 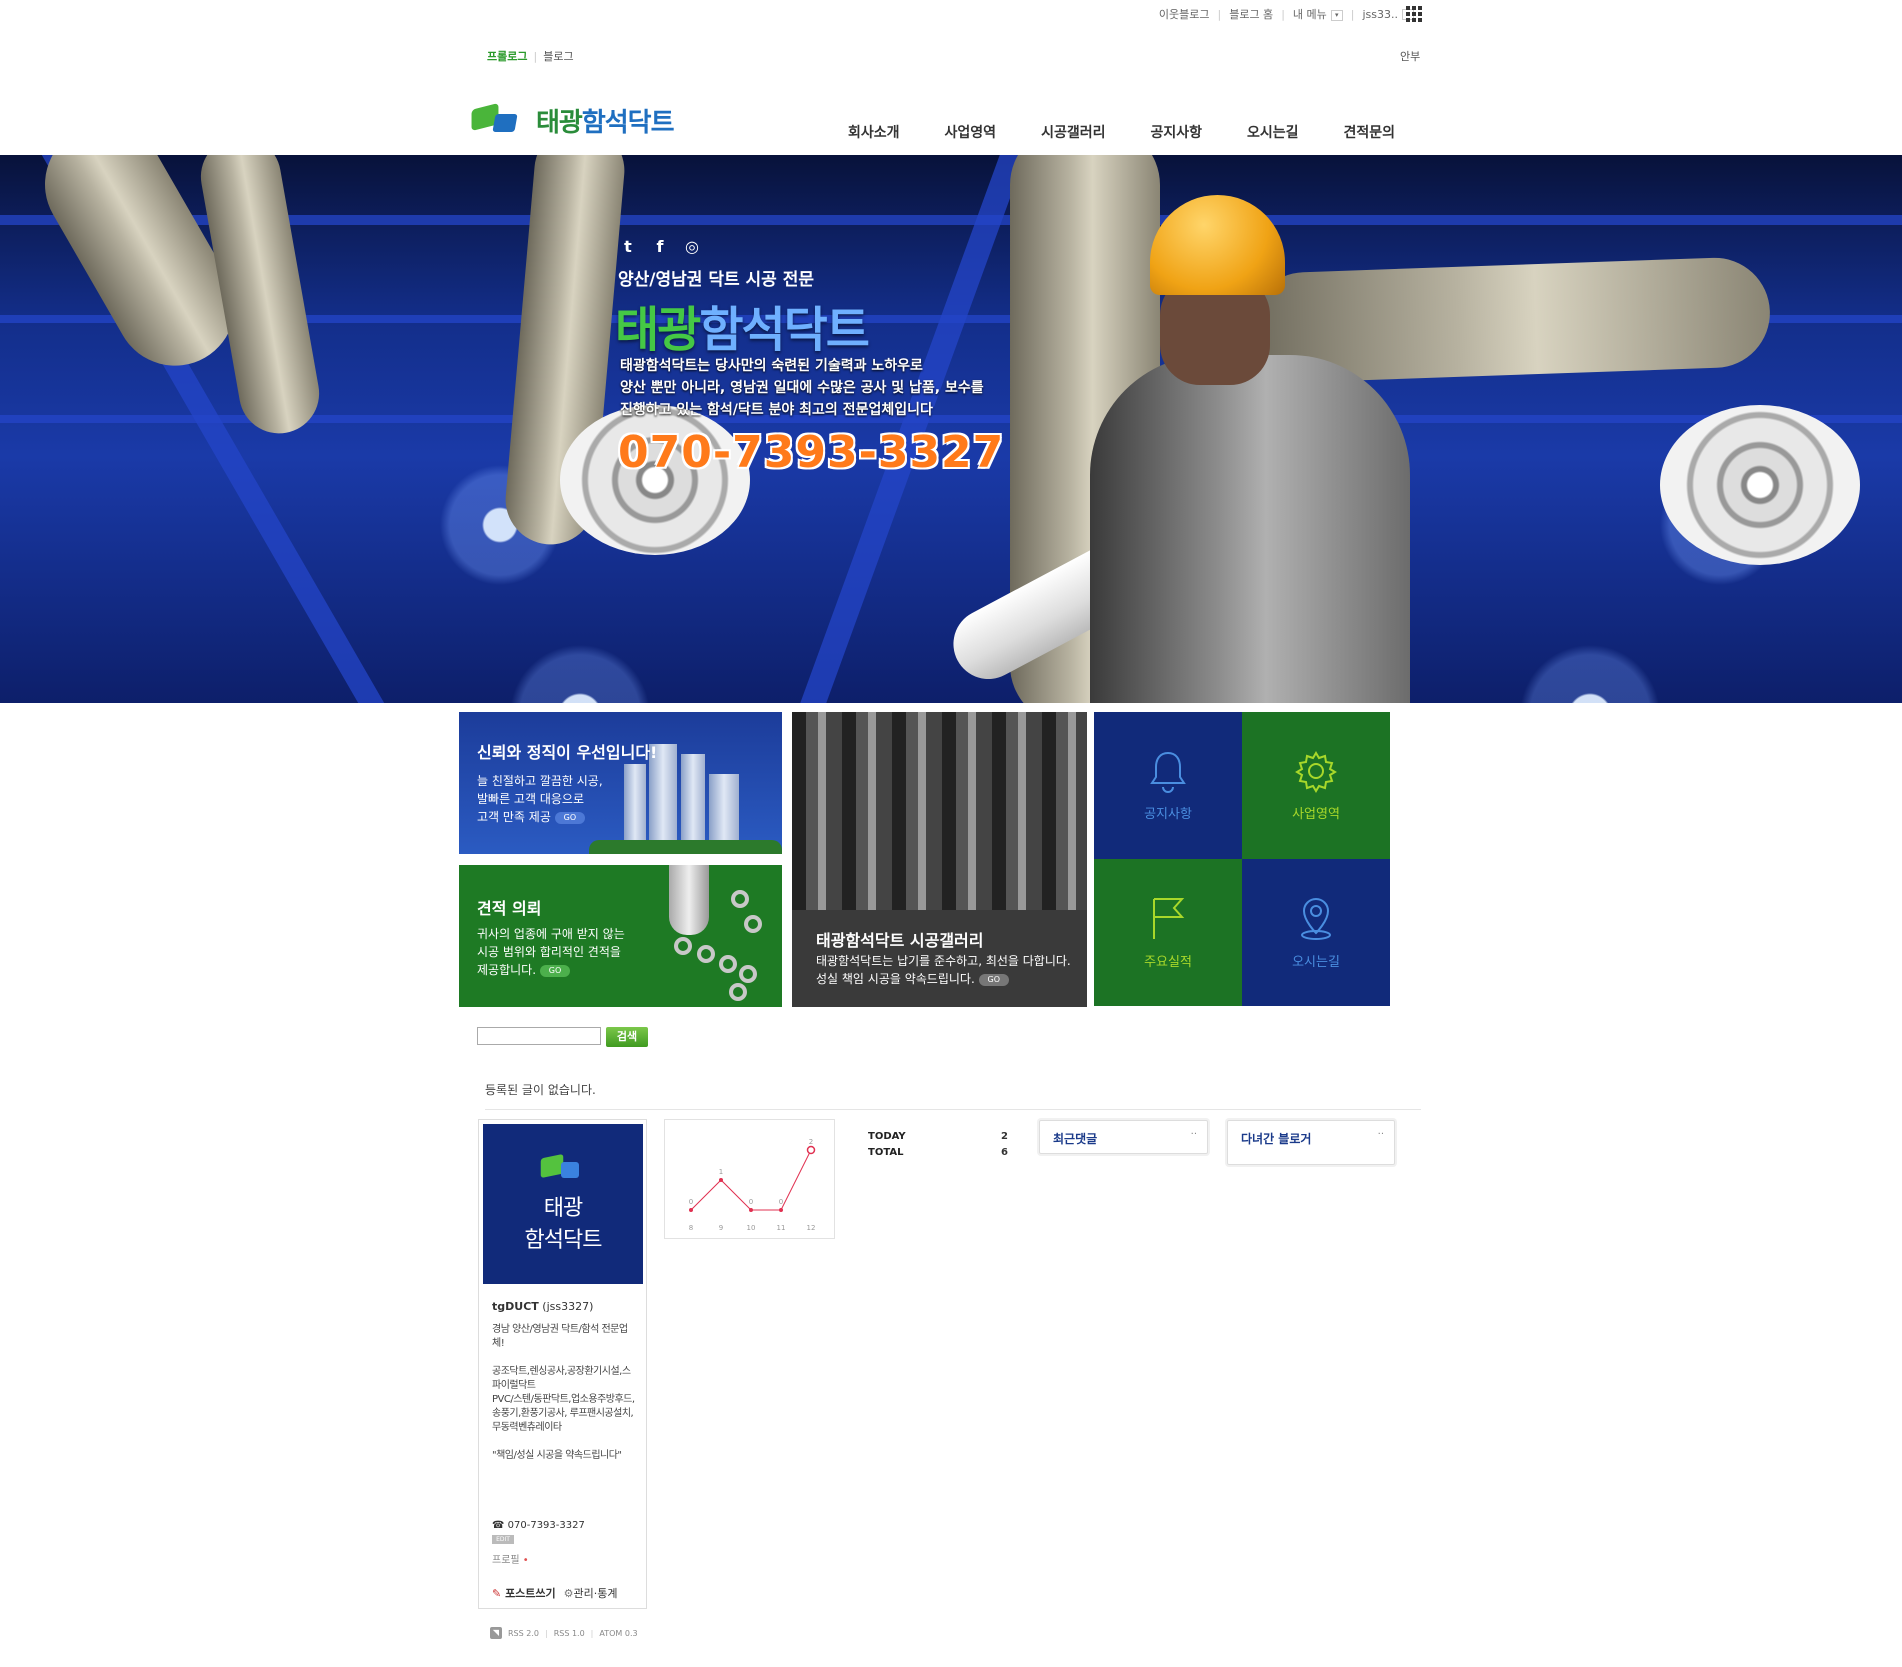 I want to click on visitor-x-label: 11, so click(x=781, y=1228).